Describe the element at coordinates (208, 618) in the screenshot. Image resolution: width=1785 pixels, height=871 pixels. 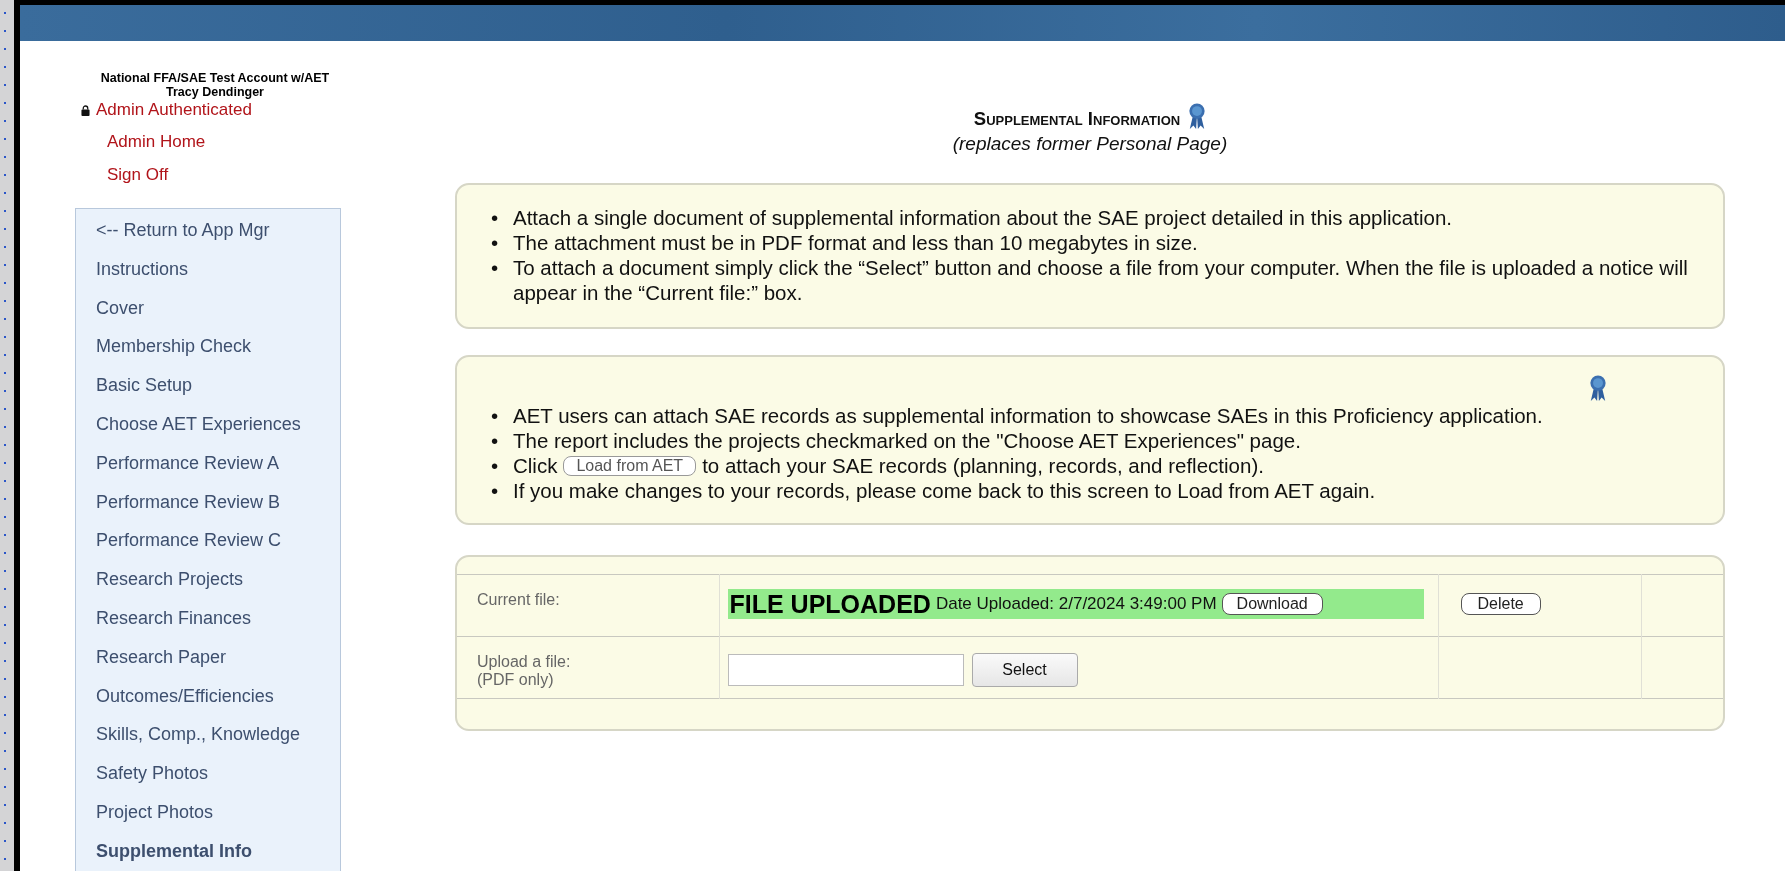
I see `sidebar-item: Research Finances` at that location.